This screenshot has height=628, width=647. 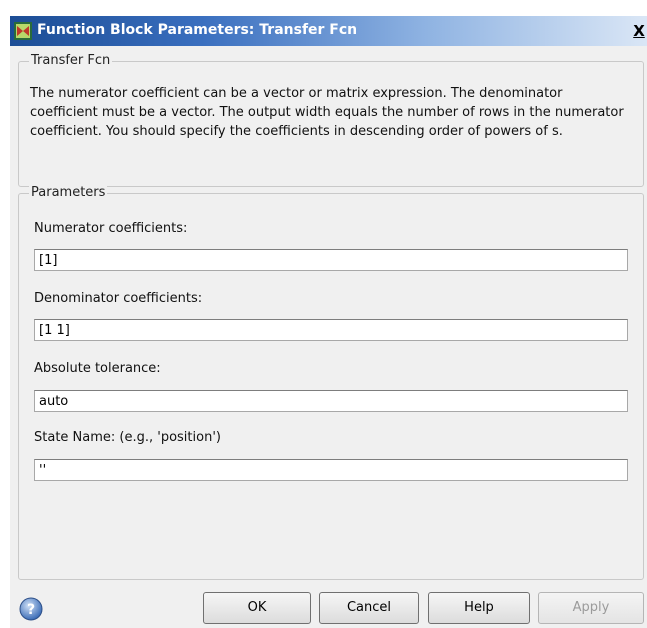 I want to click on denominator-label: Denominator coefficients:, so click(x=118, y=298).